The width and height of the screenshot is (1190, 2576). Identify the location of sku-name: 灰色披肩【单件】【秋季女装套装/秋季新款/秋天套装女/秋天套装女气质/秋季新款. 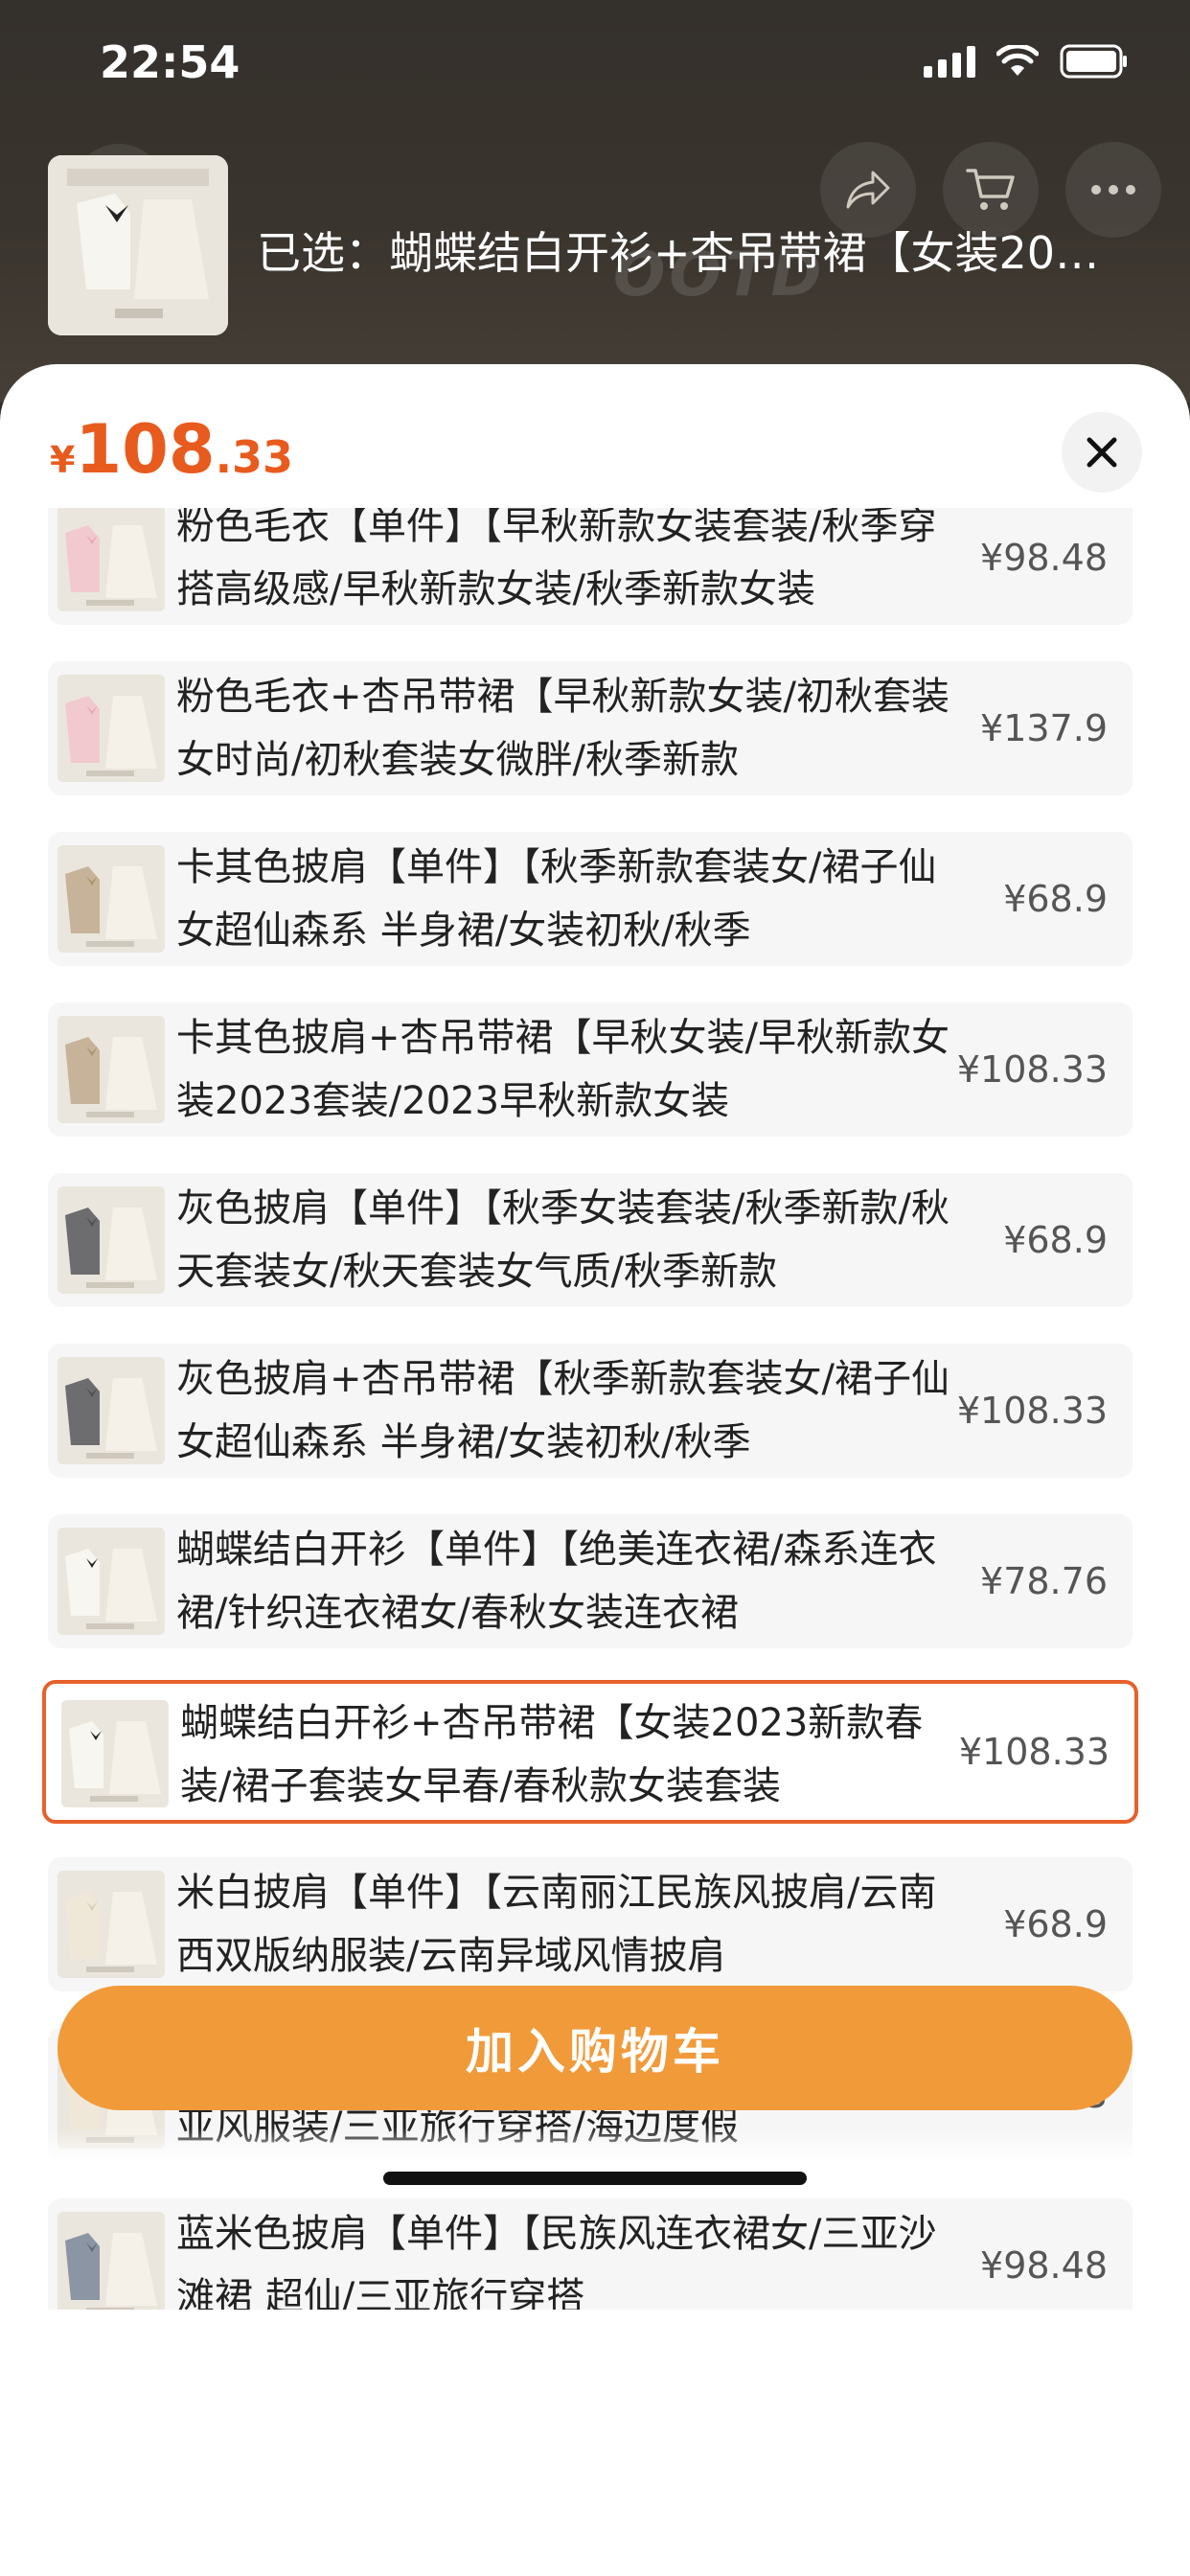
(563, 1240).